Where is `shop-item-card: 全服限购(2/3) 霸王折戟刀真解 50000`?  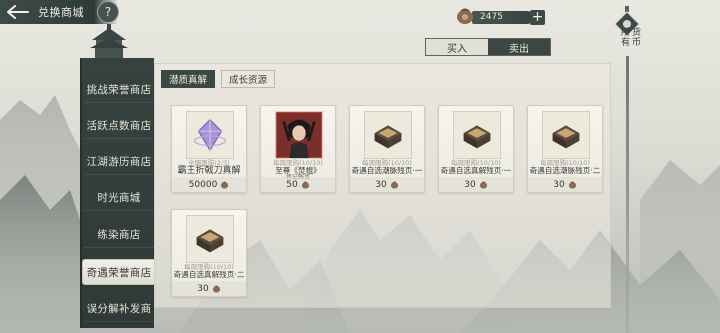 shop-item-card: 全服限购(2/3) 霸王折戟刀真解 50000 is located at coordinates (209, 149).